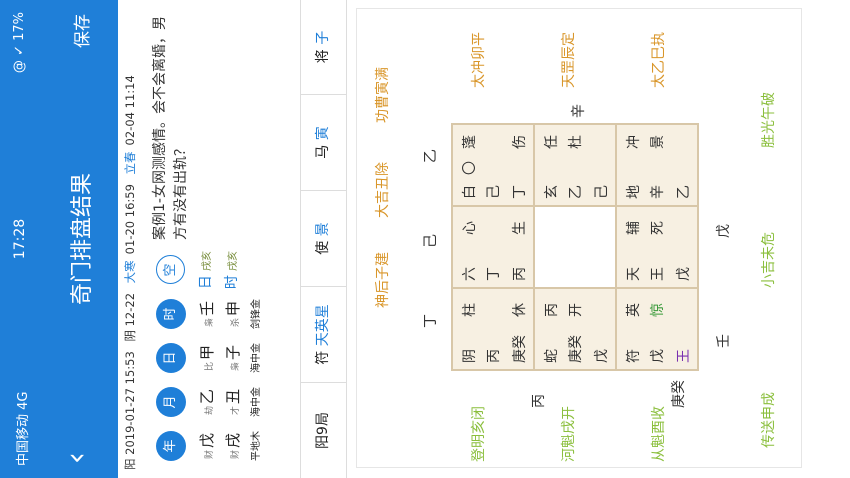 The height and width of the screenshot is (478, 850). Describe the element at coordinates (207, 440) in the screenshot. I see `stem: 戊` at that location.